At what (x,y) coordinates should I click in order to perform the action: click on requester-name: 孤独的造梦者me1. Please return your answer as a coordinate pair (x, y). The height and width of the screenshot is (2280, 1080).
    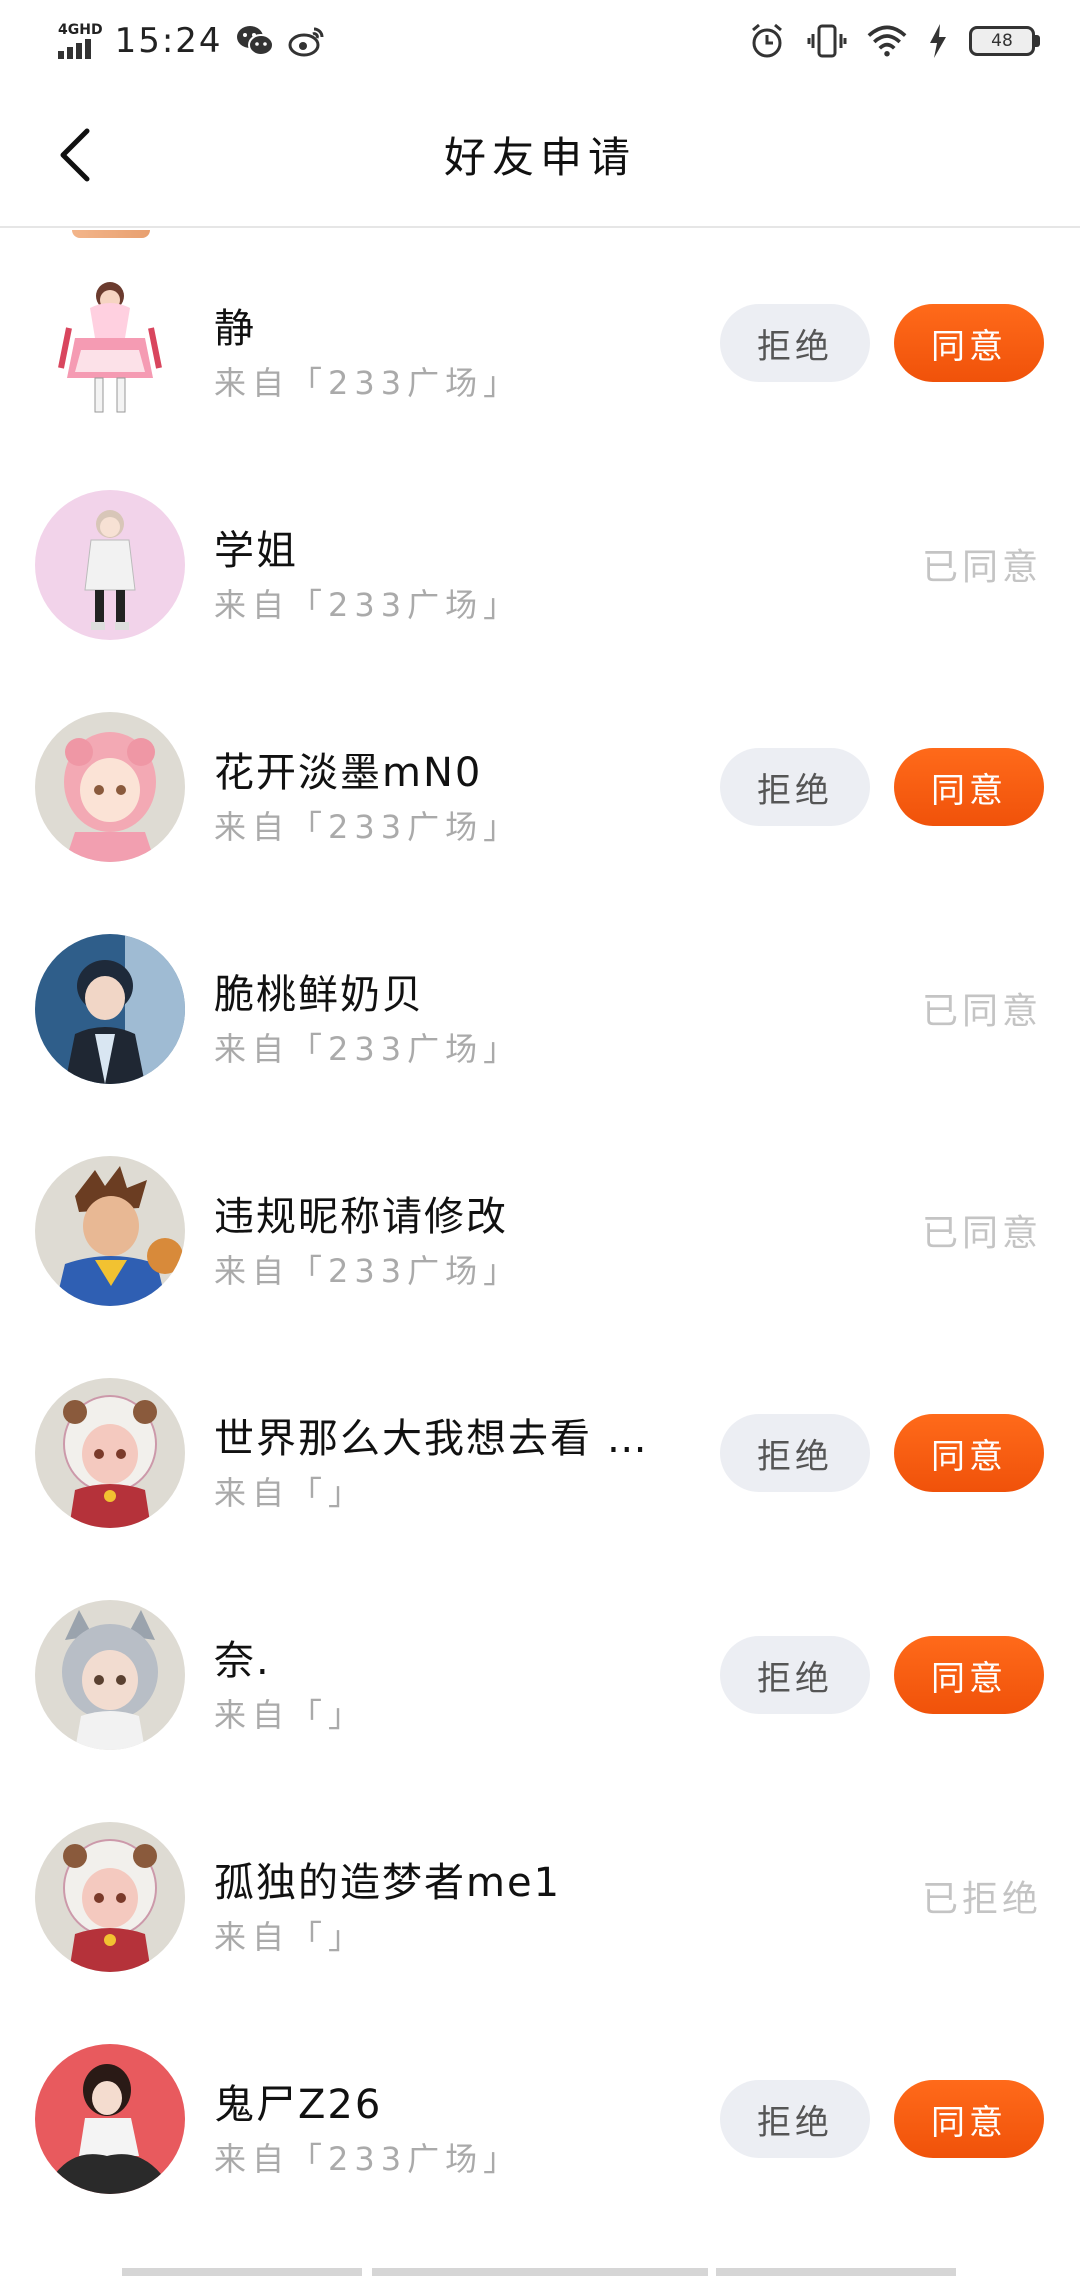
    Looking at the image, I should click on (388, 1883).